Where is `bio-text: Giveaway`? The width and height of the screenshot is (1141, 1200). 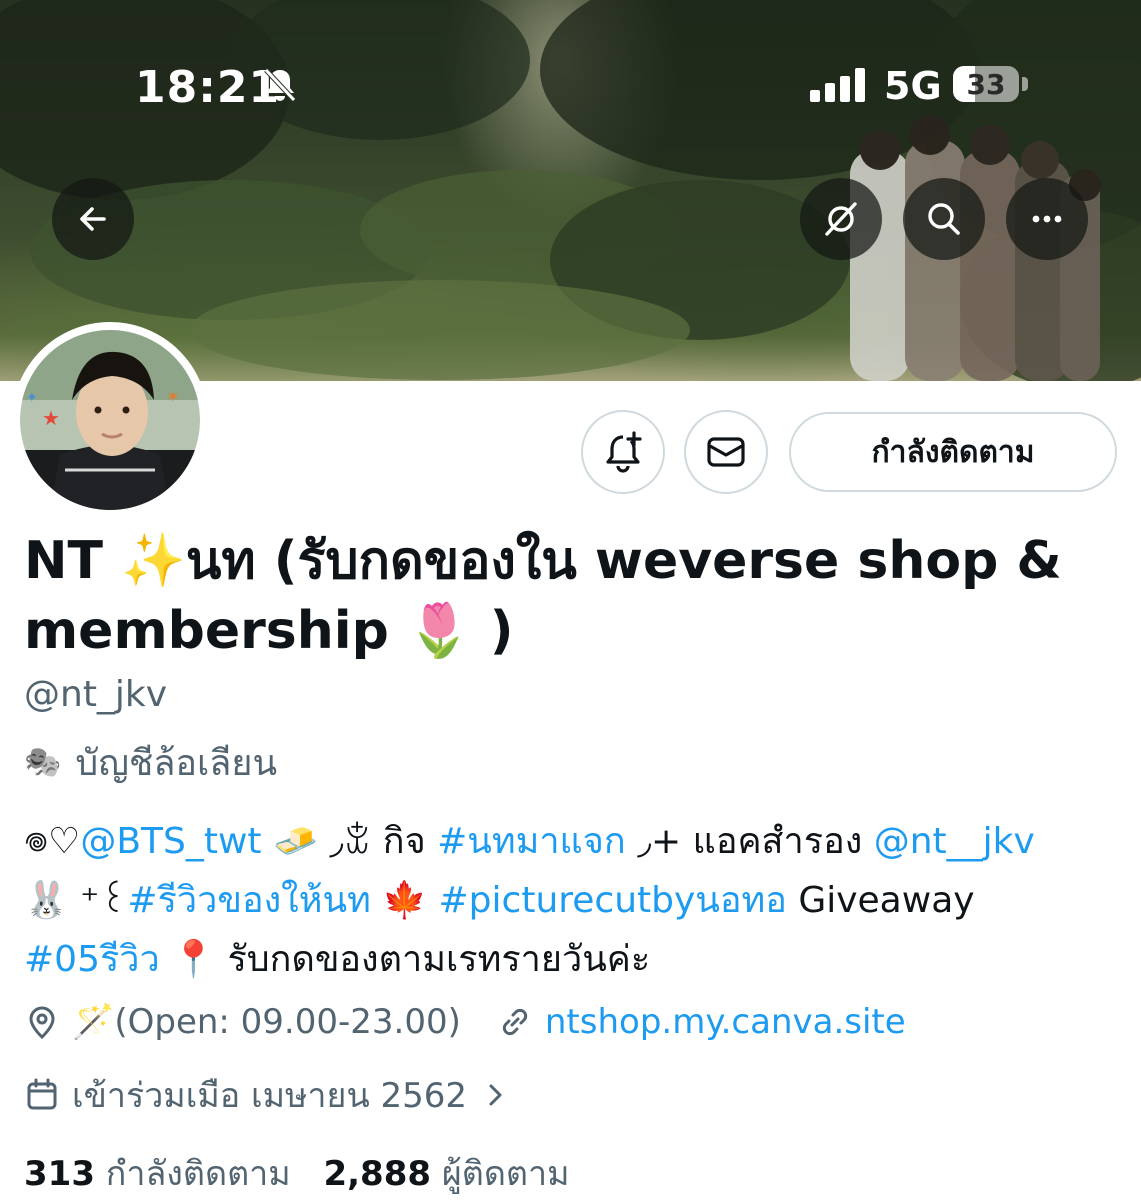
bio-text: Giveaway is located at coordinates (880, 900).